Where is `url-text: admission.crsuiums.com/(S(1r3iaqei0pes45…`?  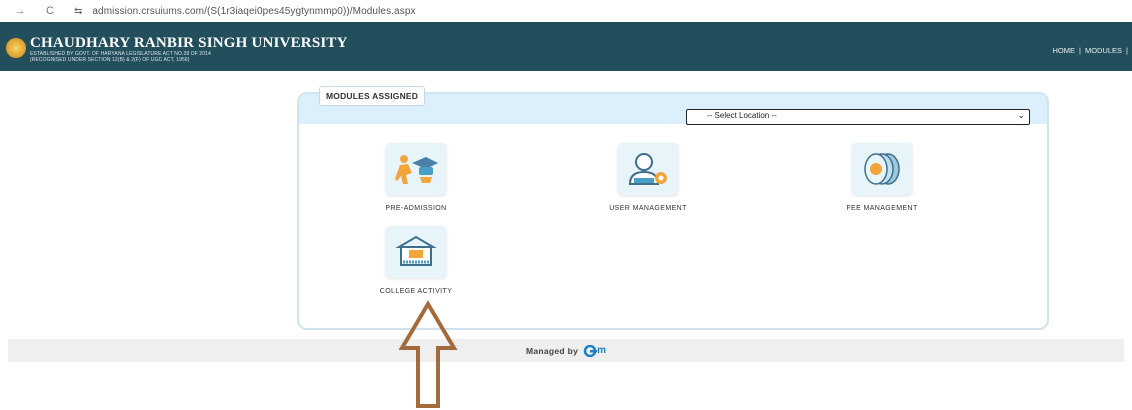
url-text: admission.crsuiums.com/(S(1r3iaqei0pes45… is located at coordinates (253, 11).